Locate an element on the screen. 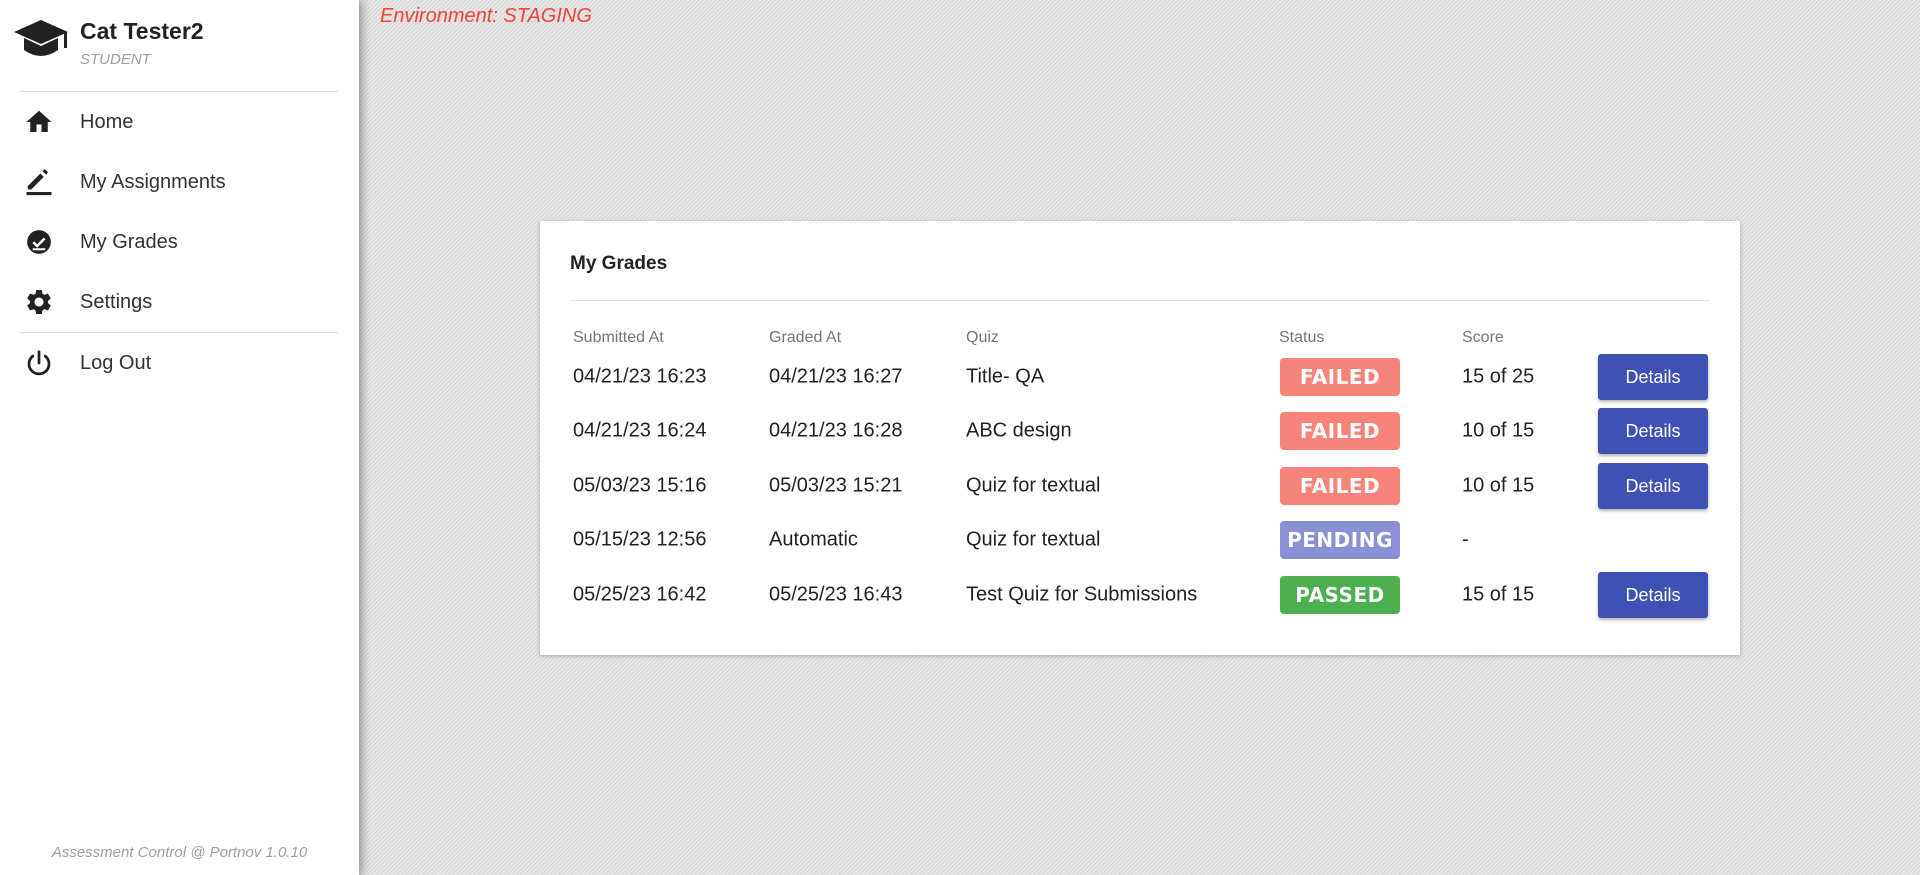 The width and height of the screenshot is (1920, 875). cell-quiz: ABC design is located at coordinates (1019, 430).